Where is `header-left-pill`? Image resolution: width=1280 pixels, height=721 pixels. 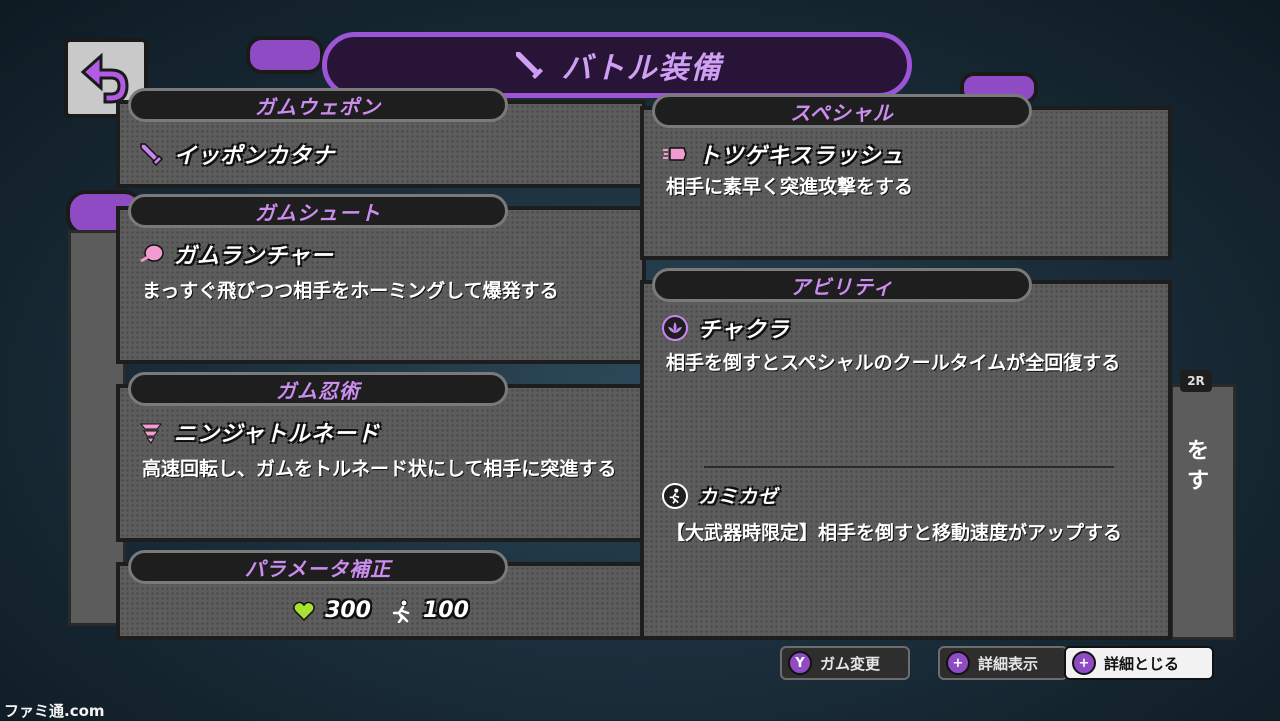
header-left-pill is located at coordinates (285, 55).